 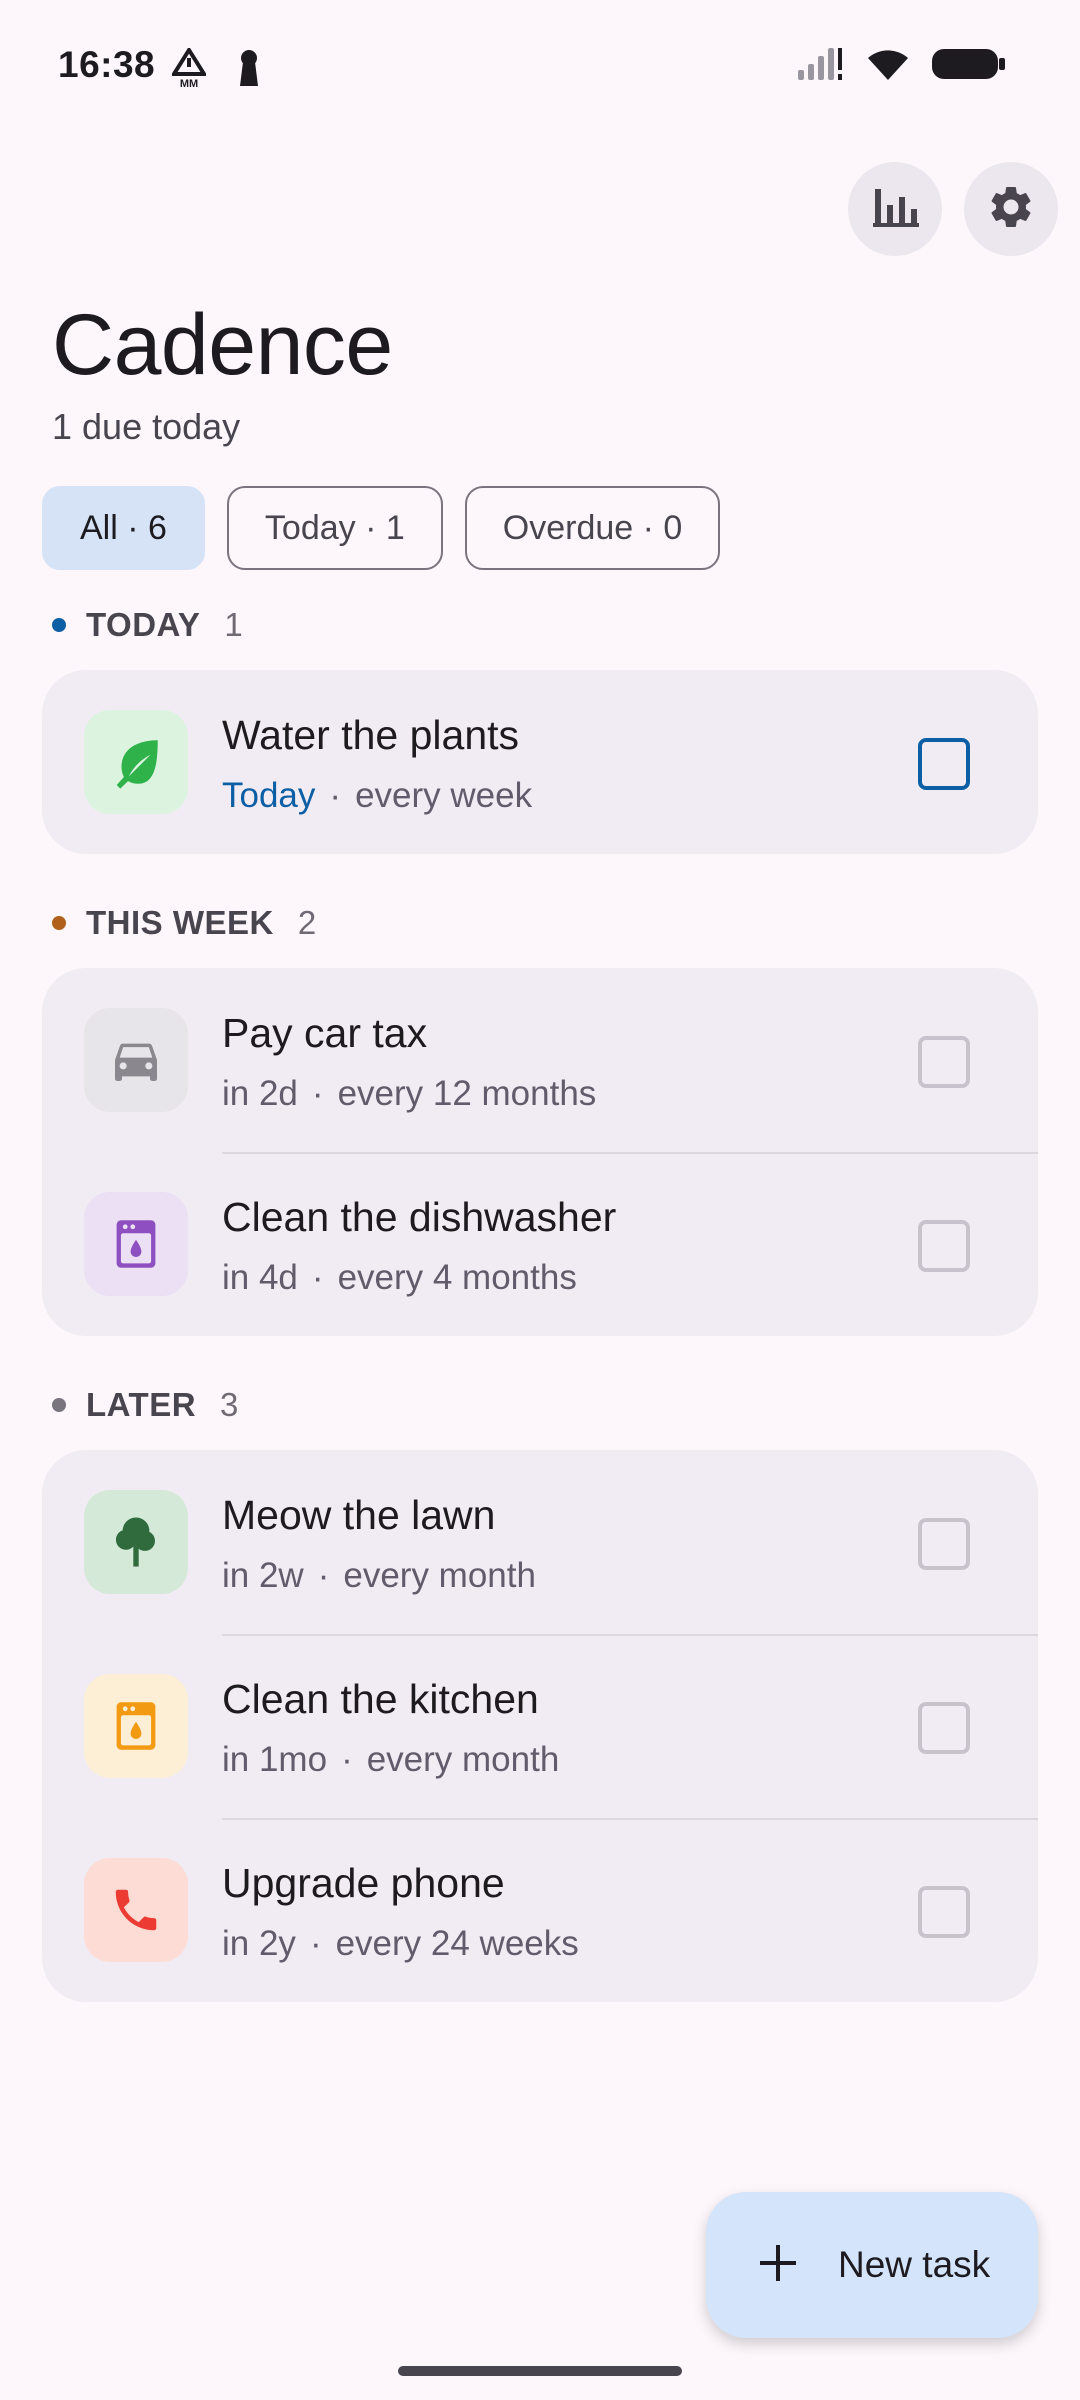 I want to click on task-row: Clean the kitchen in 1mo · every month, so click(x=540, y=1726).